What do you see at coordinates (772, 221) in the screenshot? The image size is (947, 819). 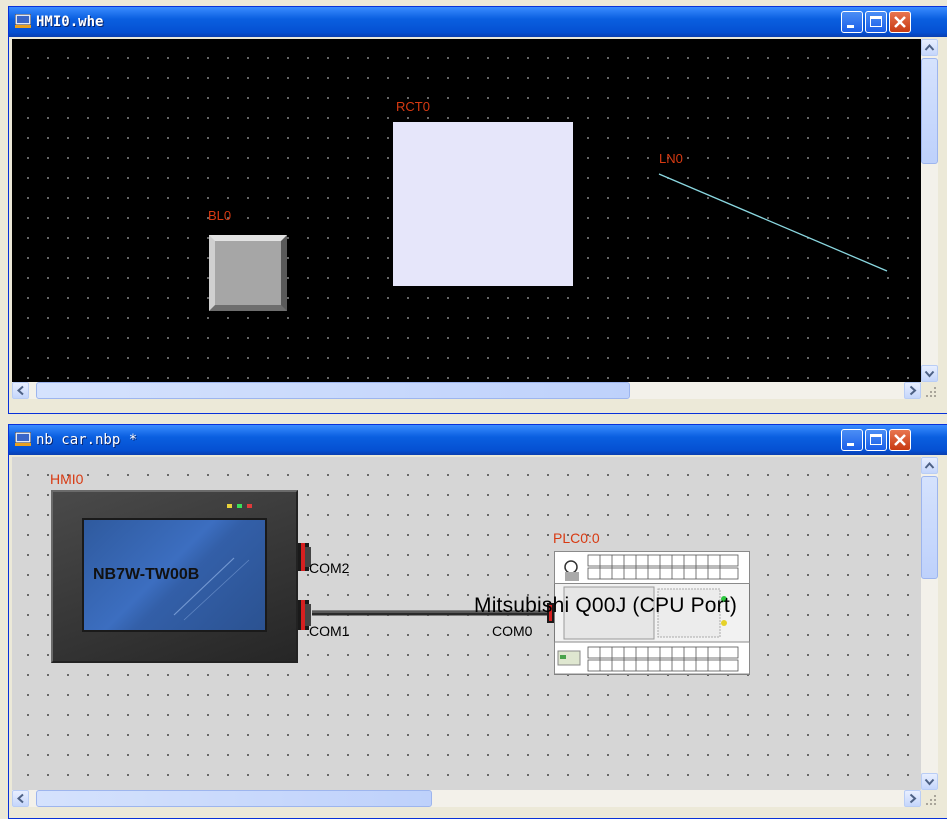 I see `line-object` at bounding box center [772, 221].